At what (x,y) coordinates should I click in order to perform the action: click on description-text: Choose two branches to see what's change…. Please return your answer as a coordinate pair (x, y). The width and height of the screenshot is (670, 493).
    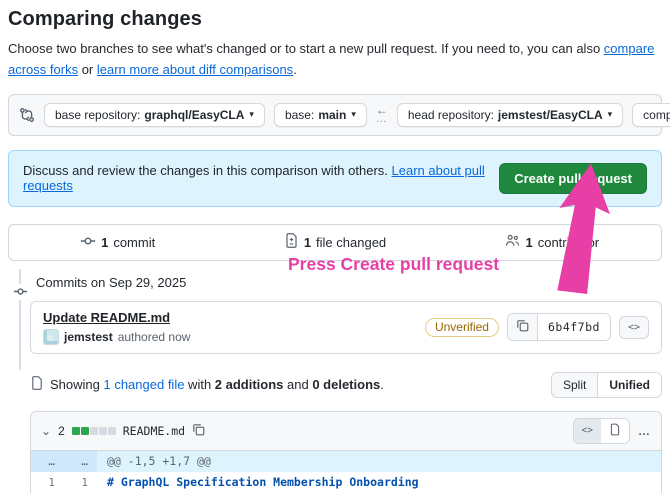
    Looking at the image, I should click on (306, 48).